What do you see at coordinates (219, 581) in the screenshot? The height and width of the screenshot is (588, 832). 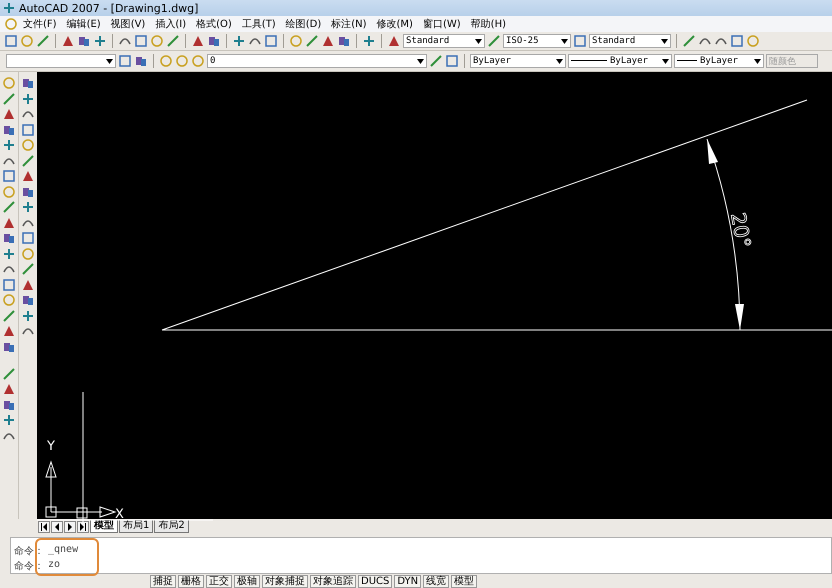 I see `status-toggle: 正交` at bounding box center [219, 581].